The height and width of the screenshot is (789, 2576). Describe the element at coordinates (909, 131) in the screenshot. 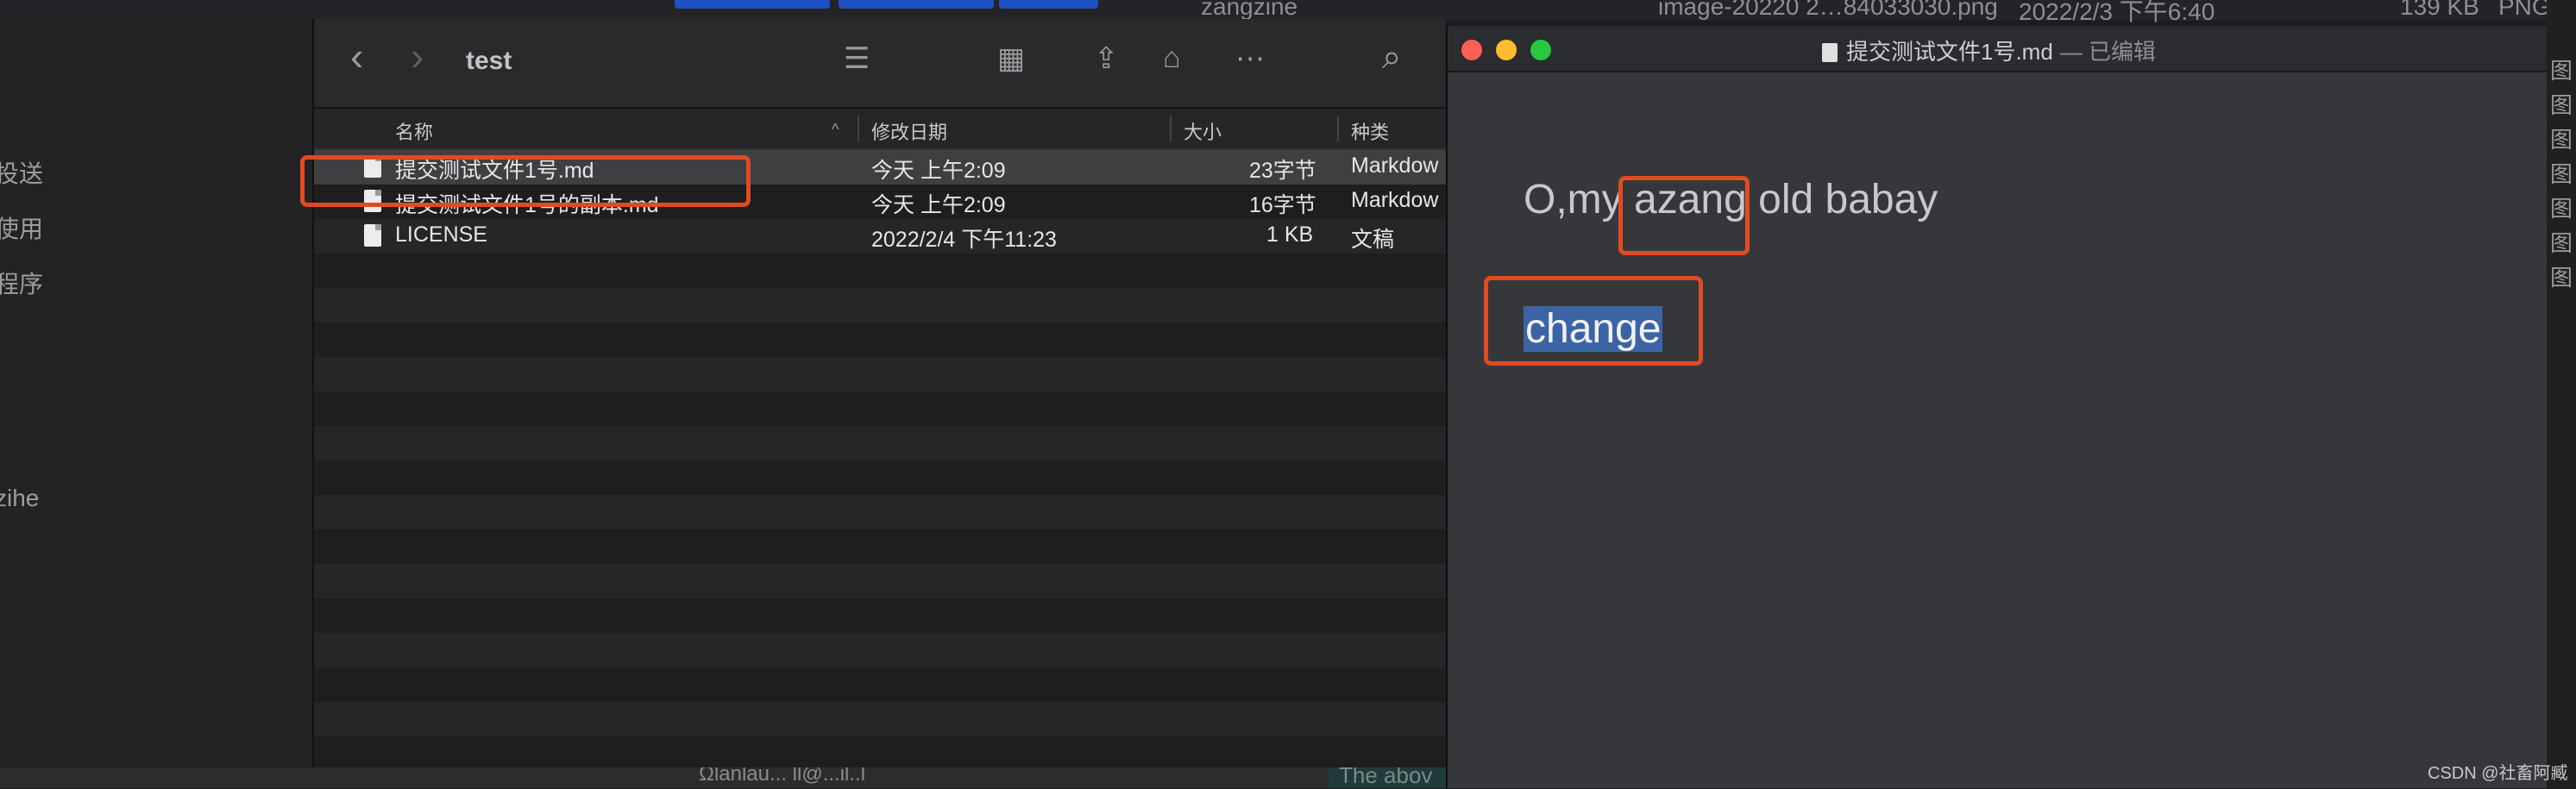

I see `column-header-modified: 修改日期` at that location.